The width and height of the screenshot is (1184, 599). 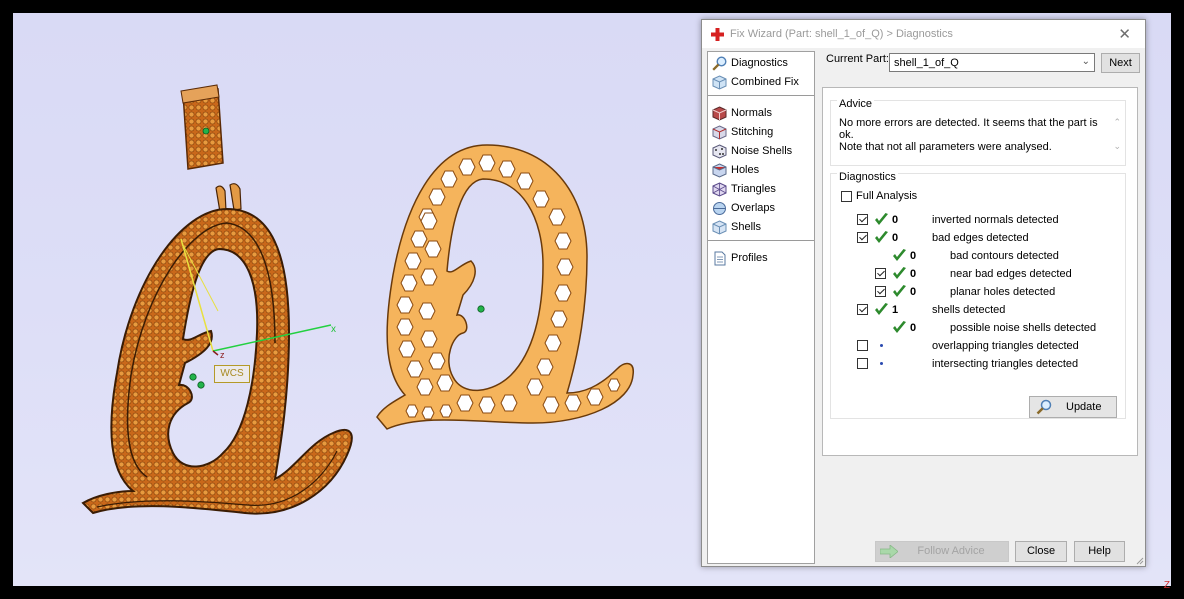 I want to click on help-button: Help, so click(x=1099, y=551).